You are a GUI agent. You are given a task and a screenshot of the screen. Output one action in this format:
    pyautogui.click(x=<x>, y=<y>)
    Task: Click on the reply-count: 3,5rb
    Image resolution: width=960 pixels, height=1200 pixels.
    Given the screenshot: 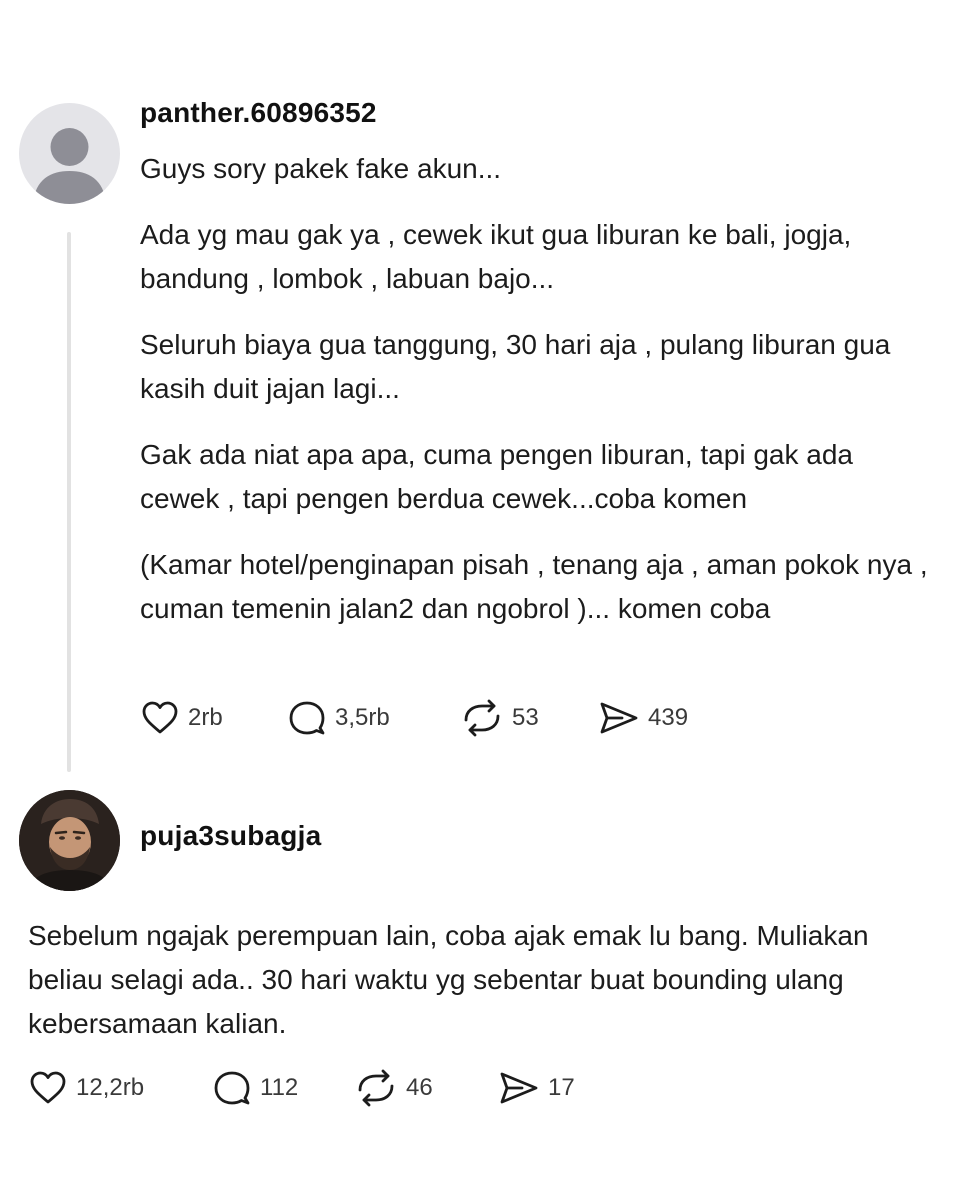 What is the action you would take?
    pyautogui.click(x=362, y=717)
    